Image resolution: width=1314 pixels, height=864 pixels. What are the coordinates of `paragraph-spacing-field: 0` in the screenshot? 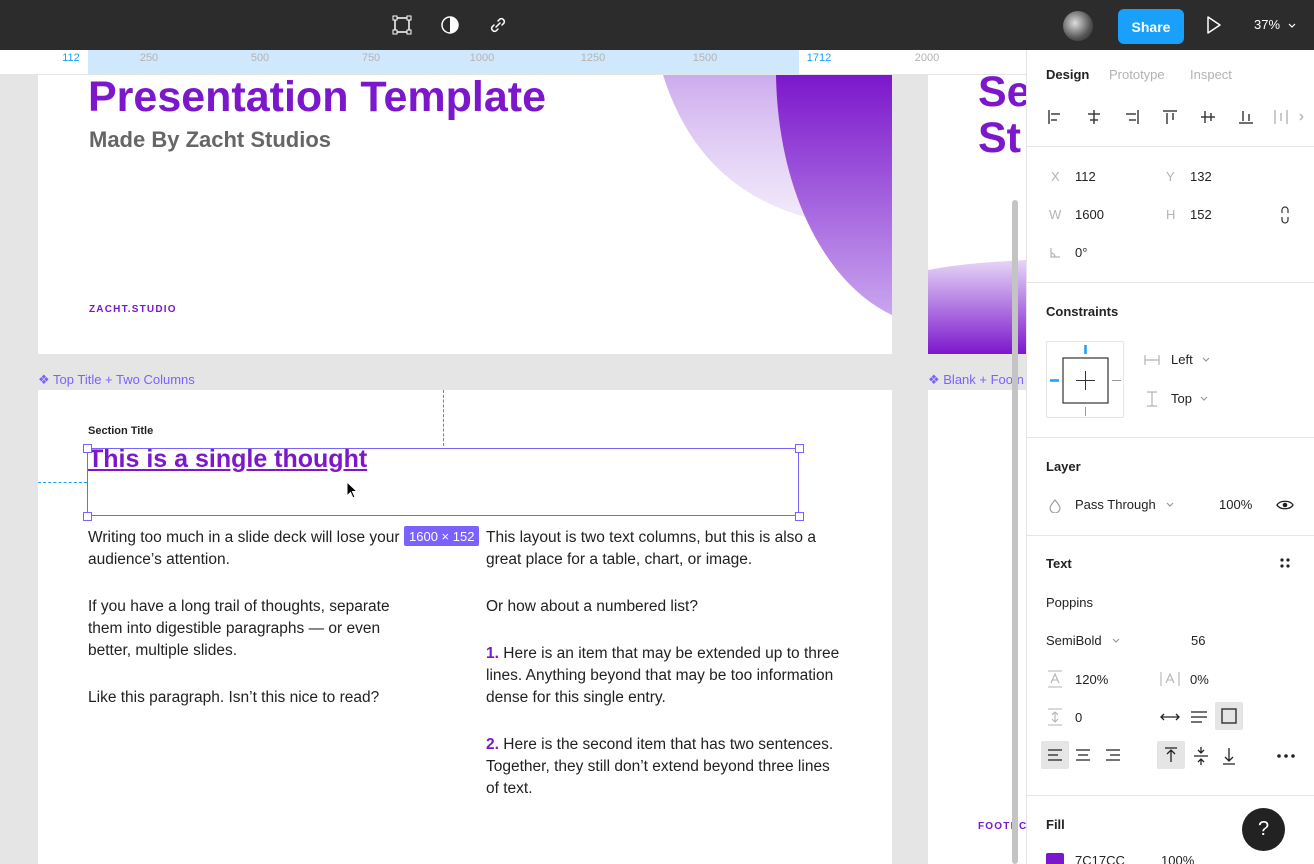 It's located at (1078, 717).